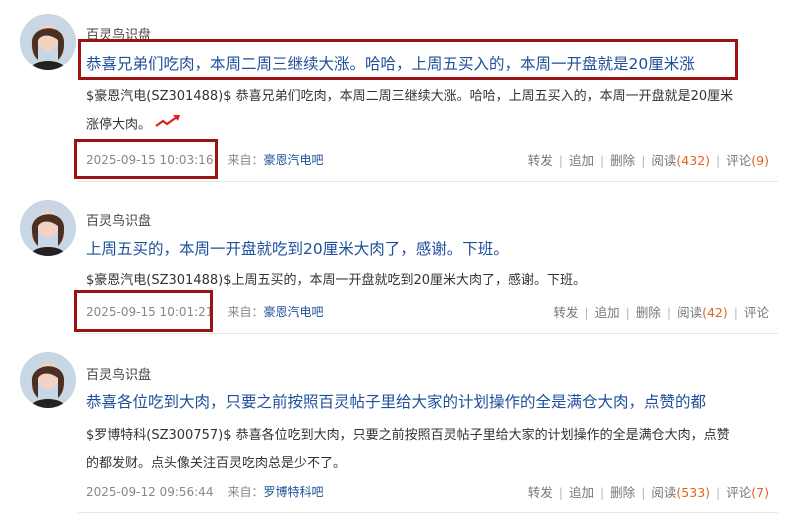 Image resolution: width=803 pixels, height=517 pixels. Describe the element at coordinates (756, 312) in the screenshot. I see `comment-button: 评论` at that location.